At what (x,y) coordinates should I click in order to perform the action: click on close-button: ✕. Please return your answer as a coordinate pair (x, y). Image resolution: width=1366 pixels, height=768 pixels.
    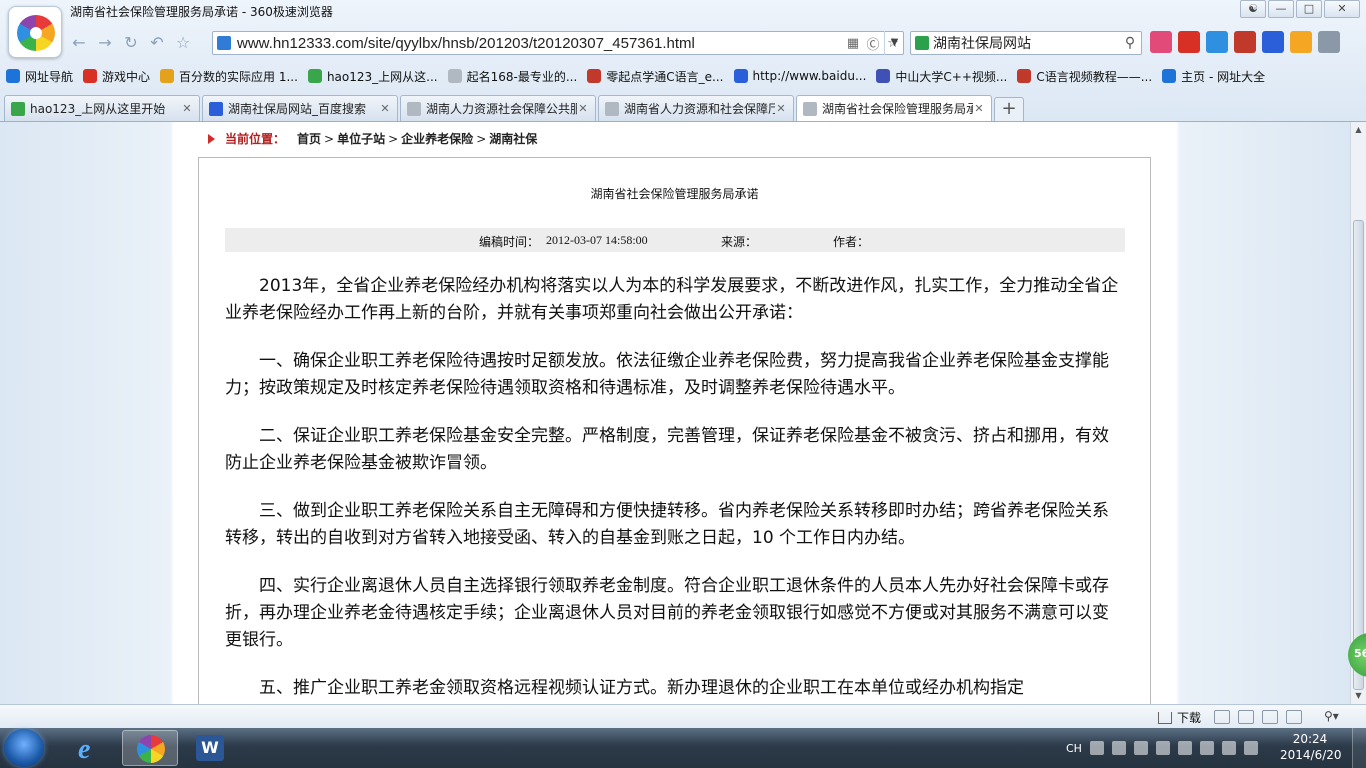
    Looking at the image, I should click on (1342, 9).